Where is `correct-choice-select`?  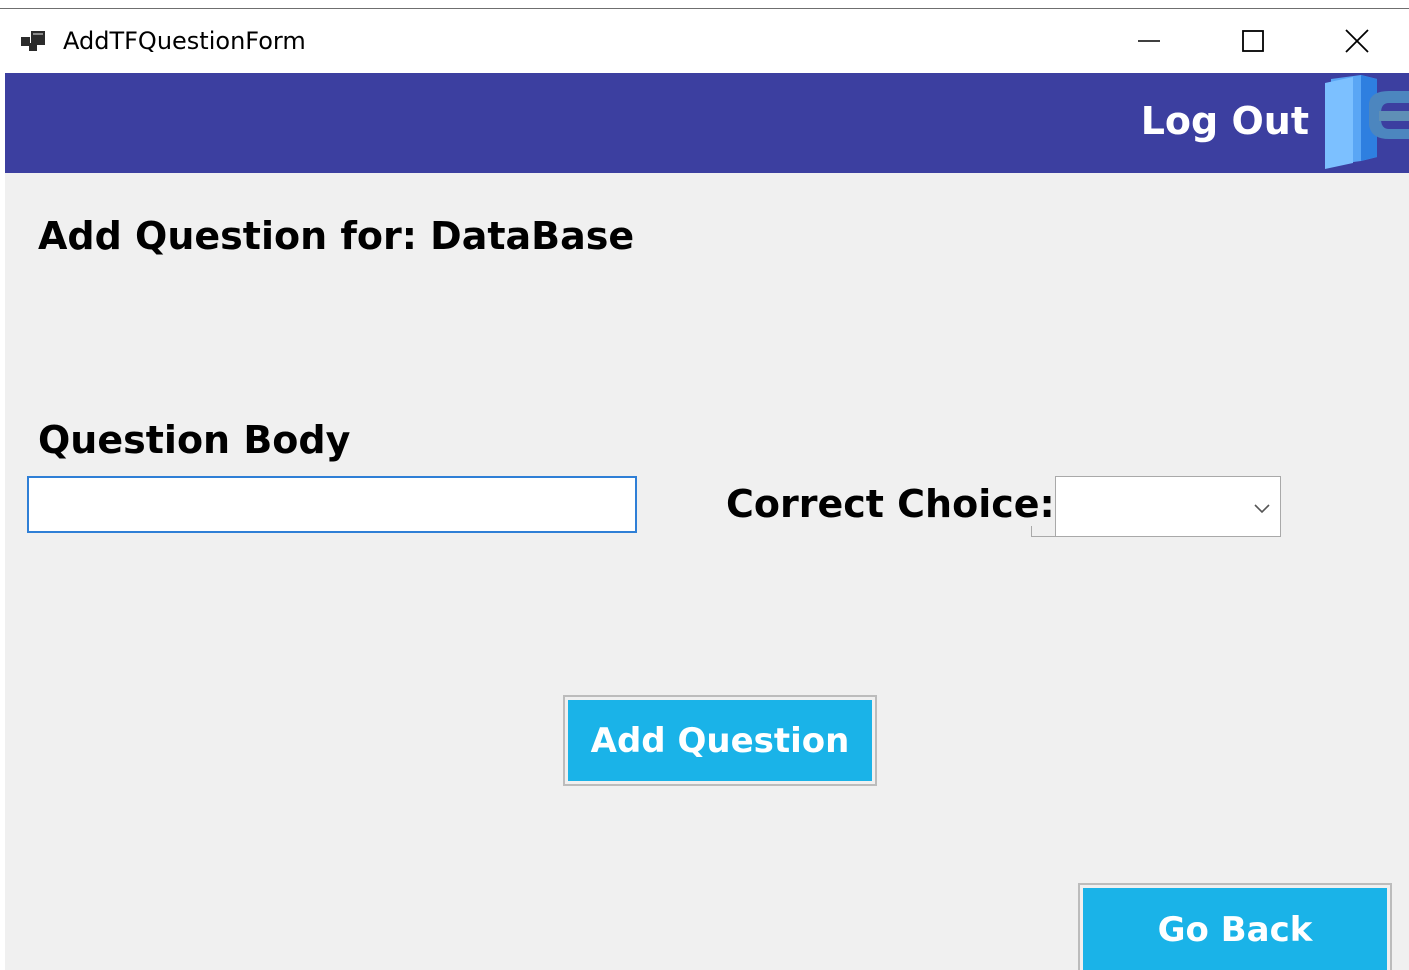
correct-choice-select is located at coordinates (1156, 506).